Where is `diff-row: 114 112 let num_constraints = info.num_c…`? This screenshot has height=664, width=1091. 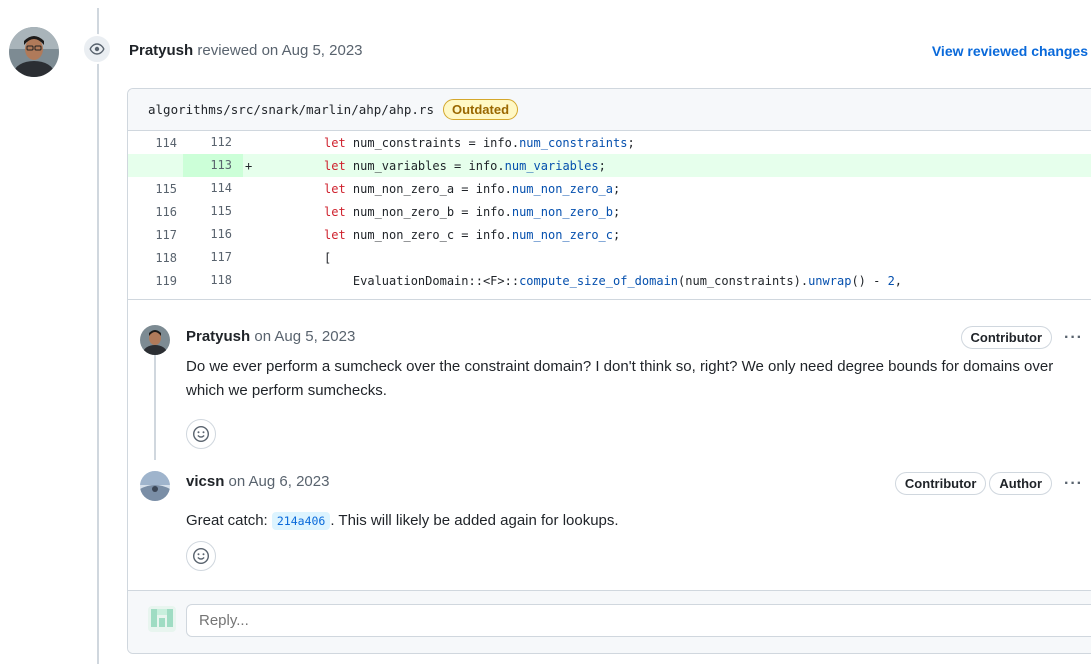
diff-row: 114 112 let num_constraints = info.num_c… is located at coordinates (609, 142).